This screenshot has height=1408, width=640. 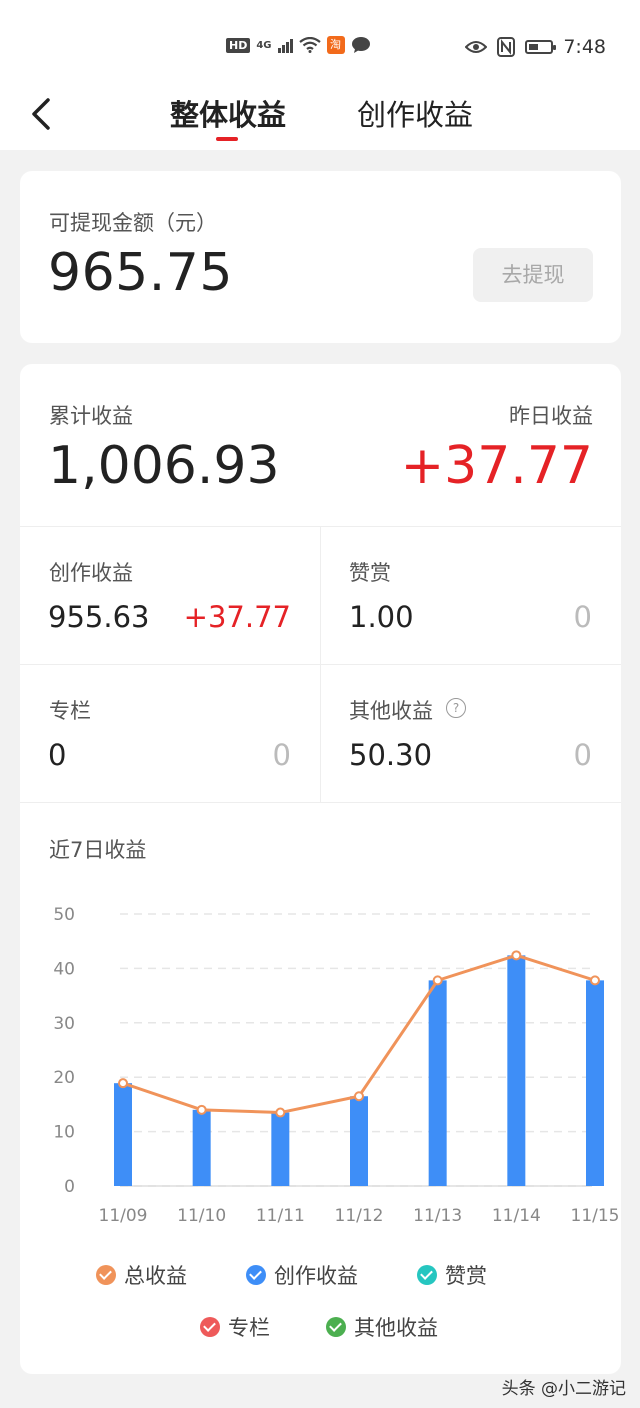 I want to click on withdraw-amount: 965.75, so click(x=140, y=273).